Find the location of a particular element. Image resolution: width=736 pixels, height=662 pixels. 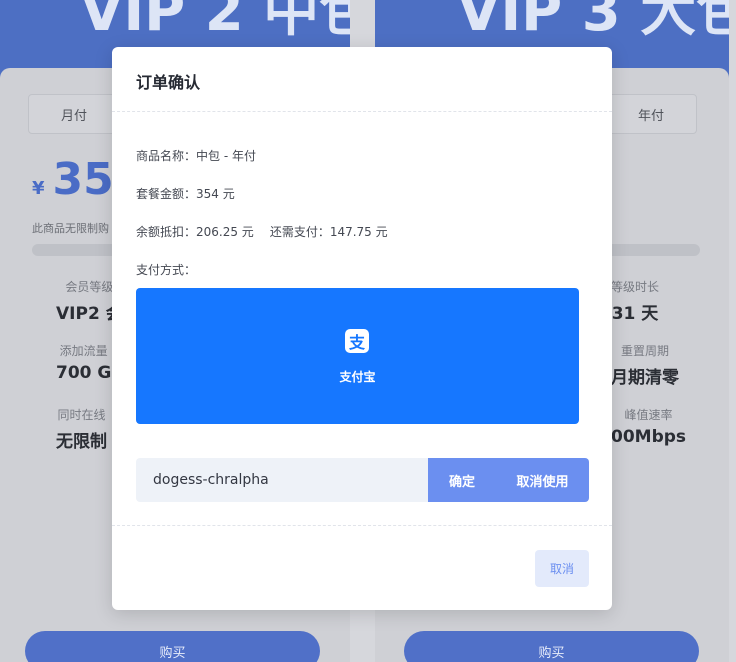

stat-value: 700 G is located at coordinates (84, 373).